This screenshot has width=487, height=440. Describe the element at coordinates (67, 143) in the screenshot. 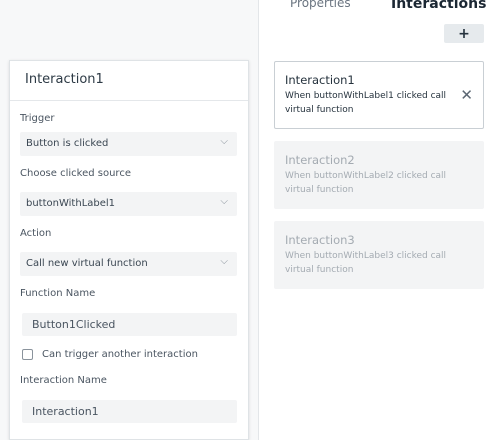

I see `trigger-select-value: Button is clicked` at that location.